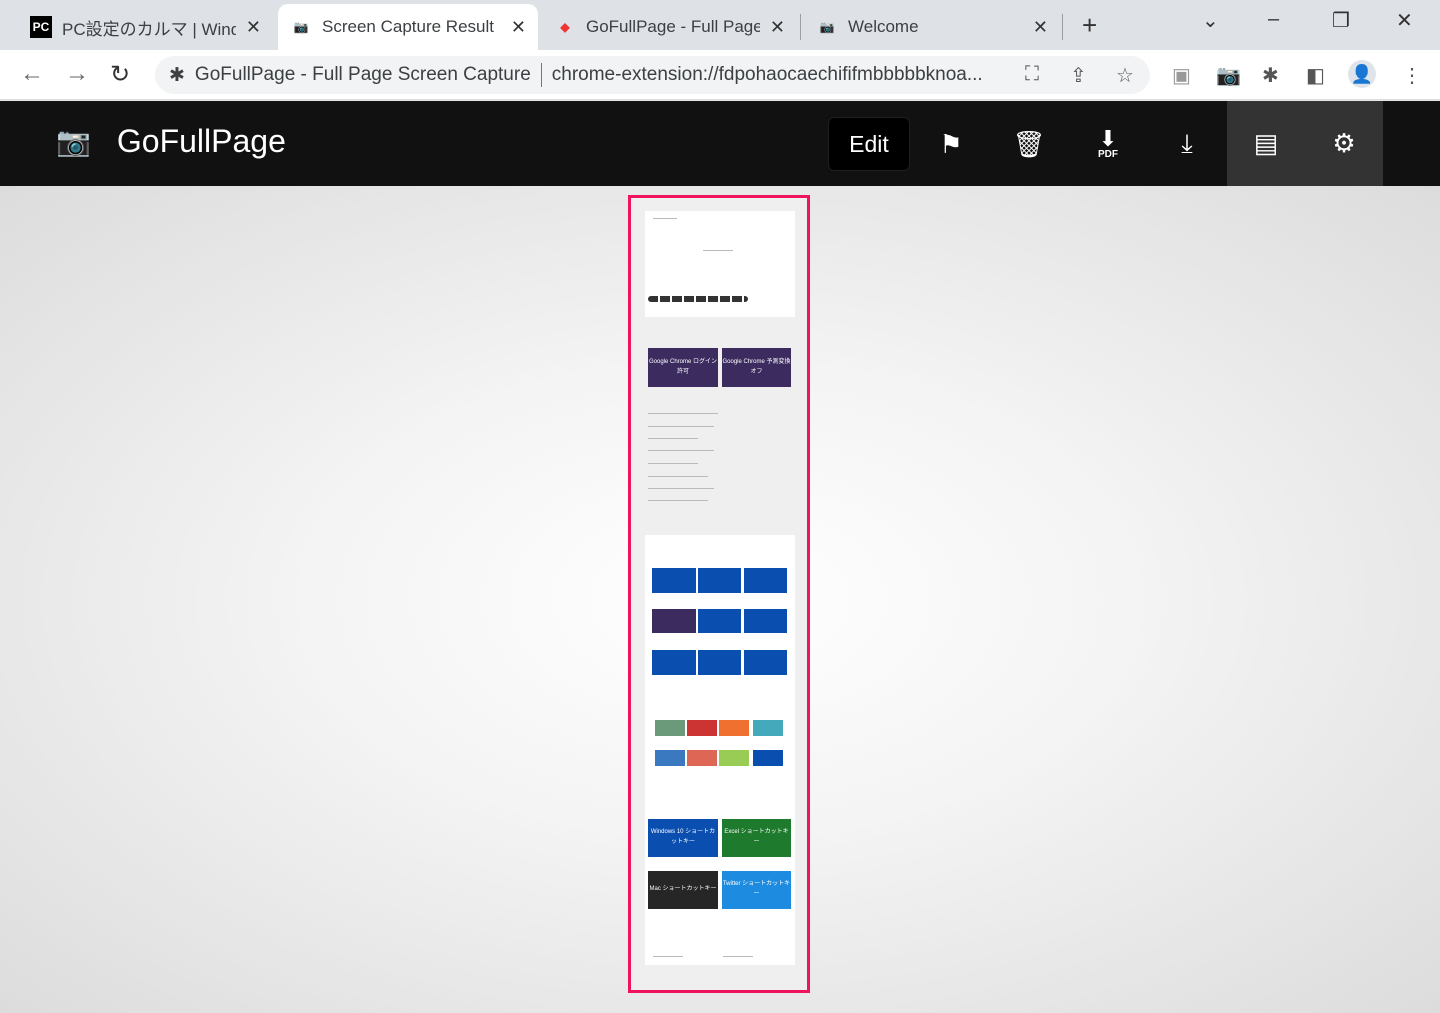 The width and height of the screenshot is (1440, 1013). I want to click on back-button: ←, so click(32, 74).